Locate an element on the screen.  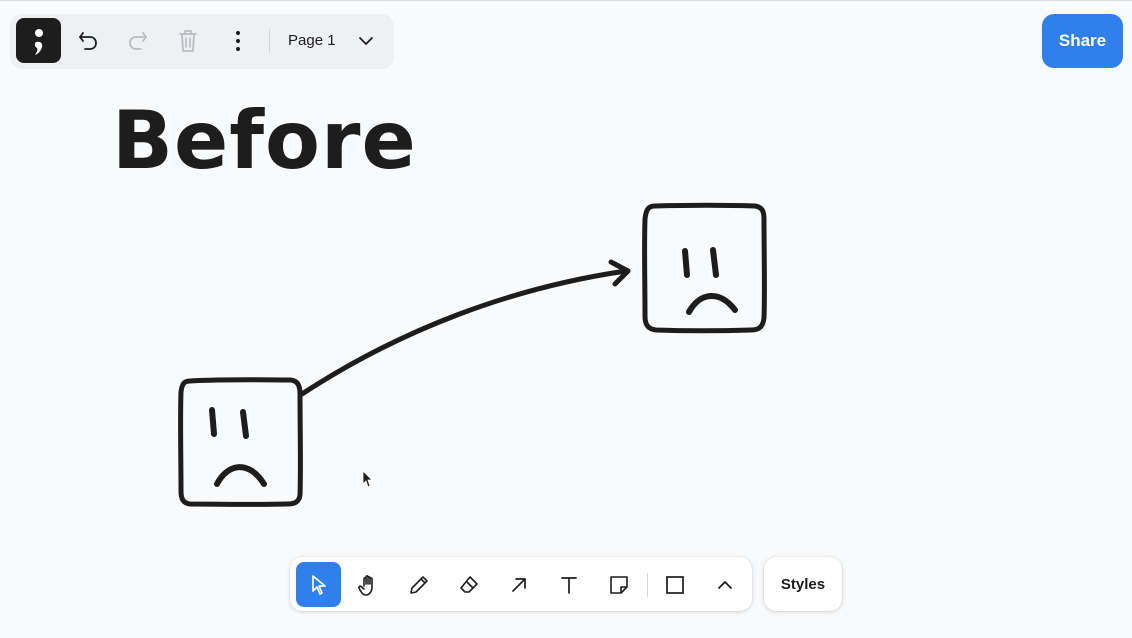
tool-note is located at coordinates (618, 584).